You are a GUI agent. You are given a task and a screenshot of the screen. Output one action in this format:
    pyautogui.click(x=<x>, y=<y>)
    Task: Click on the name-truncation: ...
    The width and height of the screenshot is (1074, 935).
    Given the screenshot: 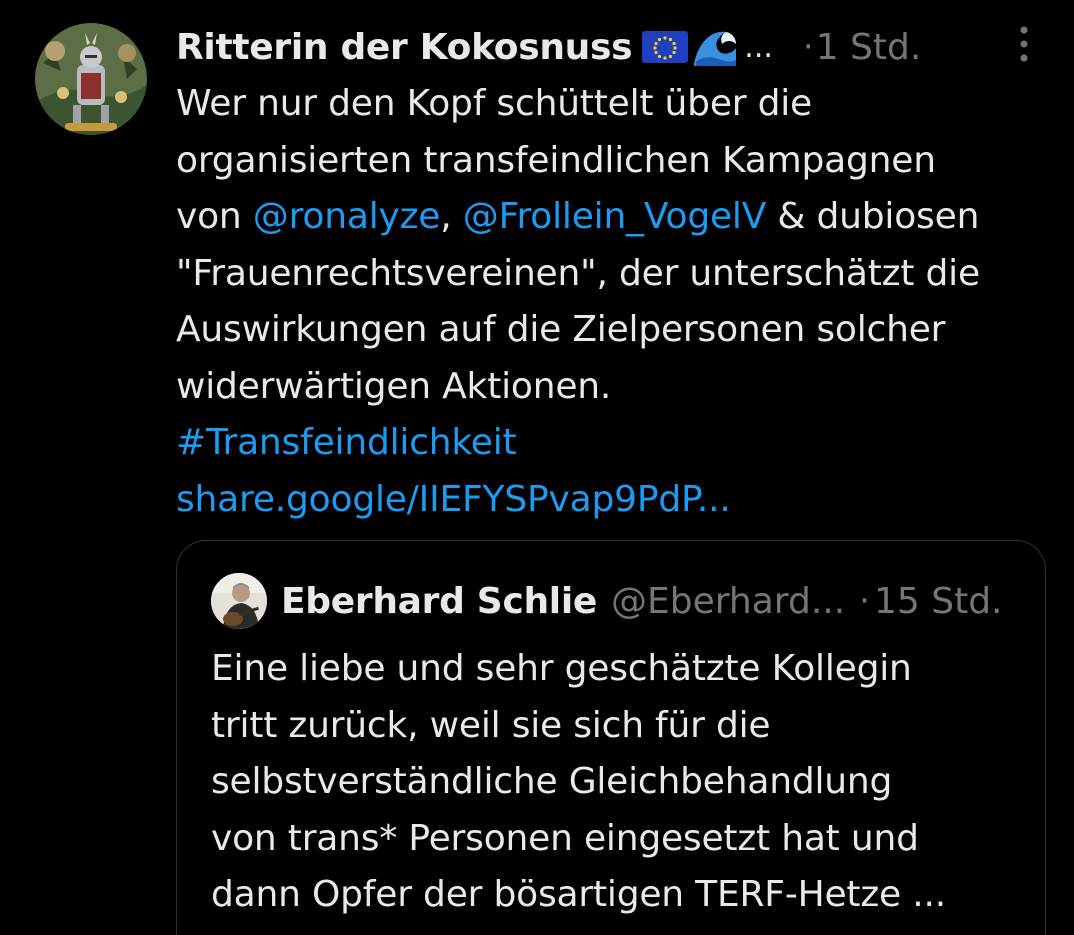 What is the action you would take?
    pyautogui.click(x=758, y=47)
    